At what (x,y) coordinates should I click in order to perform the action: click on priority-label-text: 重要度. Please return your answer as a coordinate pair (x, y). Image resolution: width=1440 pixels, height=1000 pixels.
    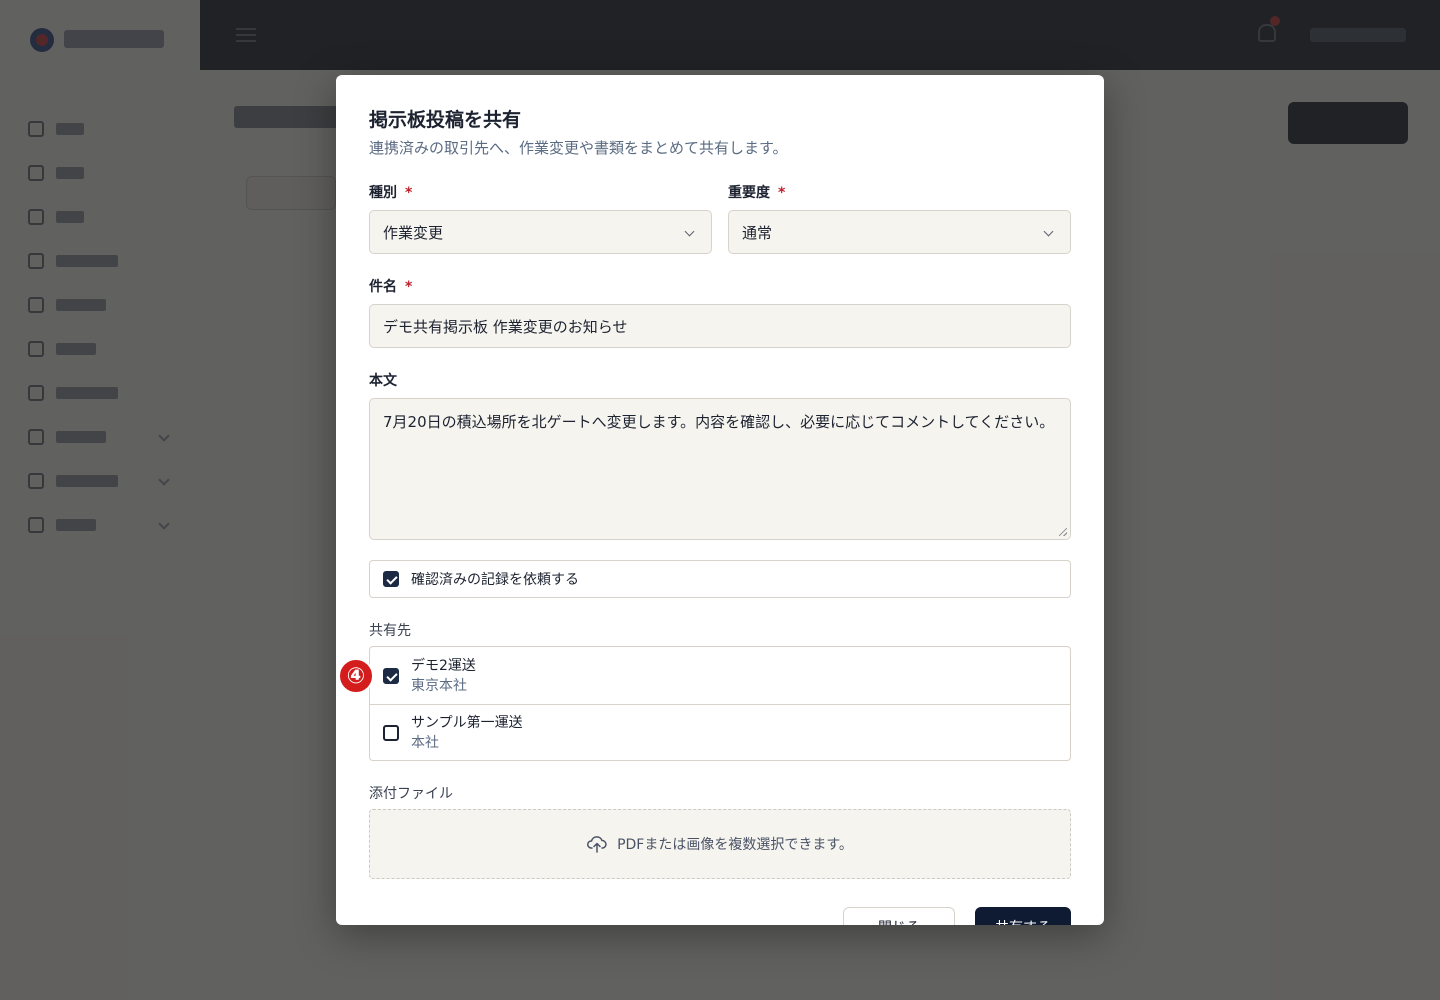
    Looking at the image, I should click on (749, 193).